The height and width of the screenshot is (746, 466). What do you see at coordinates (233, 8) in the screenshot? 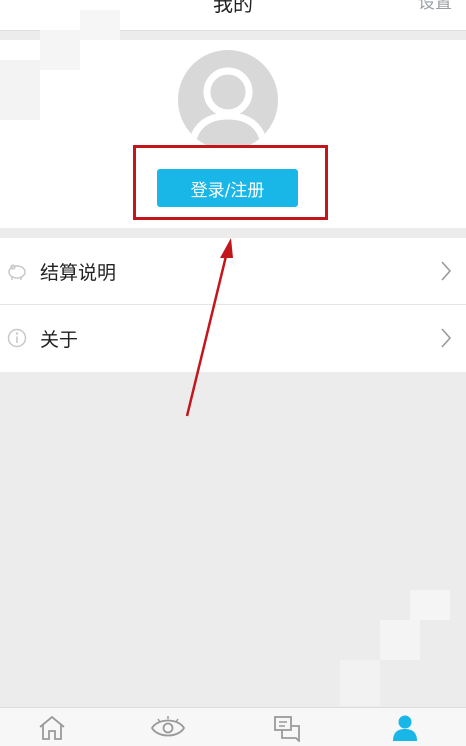
I see `page-title: 我的` at bounding box center [233, 8].